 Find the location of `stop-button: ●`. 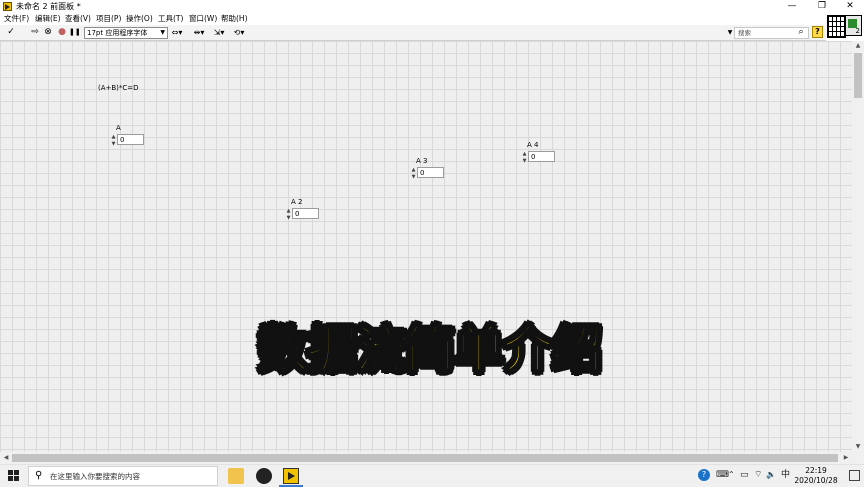

stop-button: ● is located at coordinates (62, 32).